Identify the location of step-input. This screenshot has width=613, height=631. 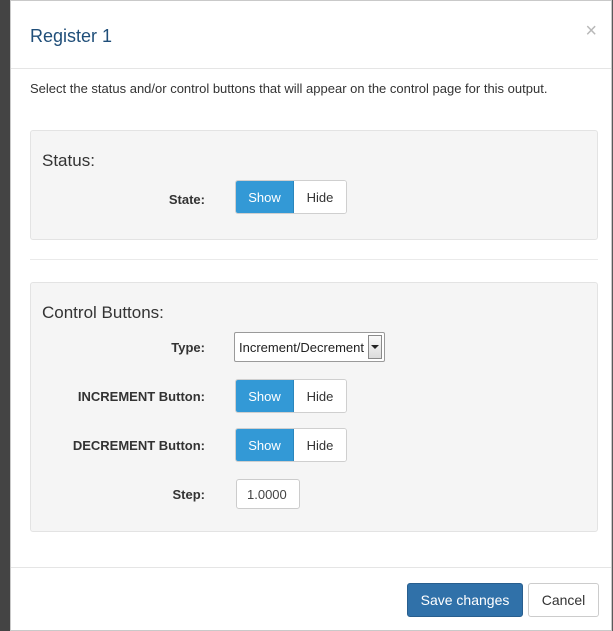
(268, 494).